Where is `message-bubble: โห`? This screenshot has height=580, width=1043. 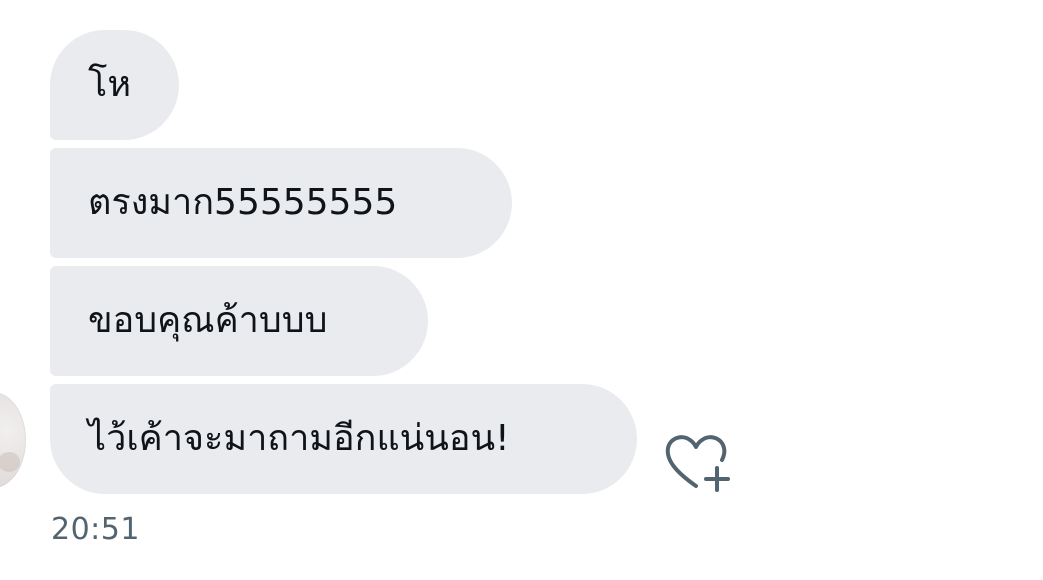 message-bubble: โห is located at coordinates (114, 85).